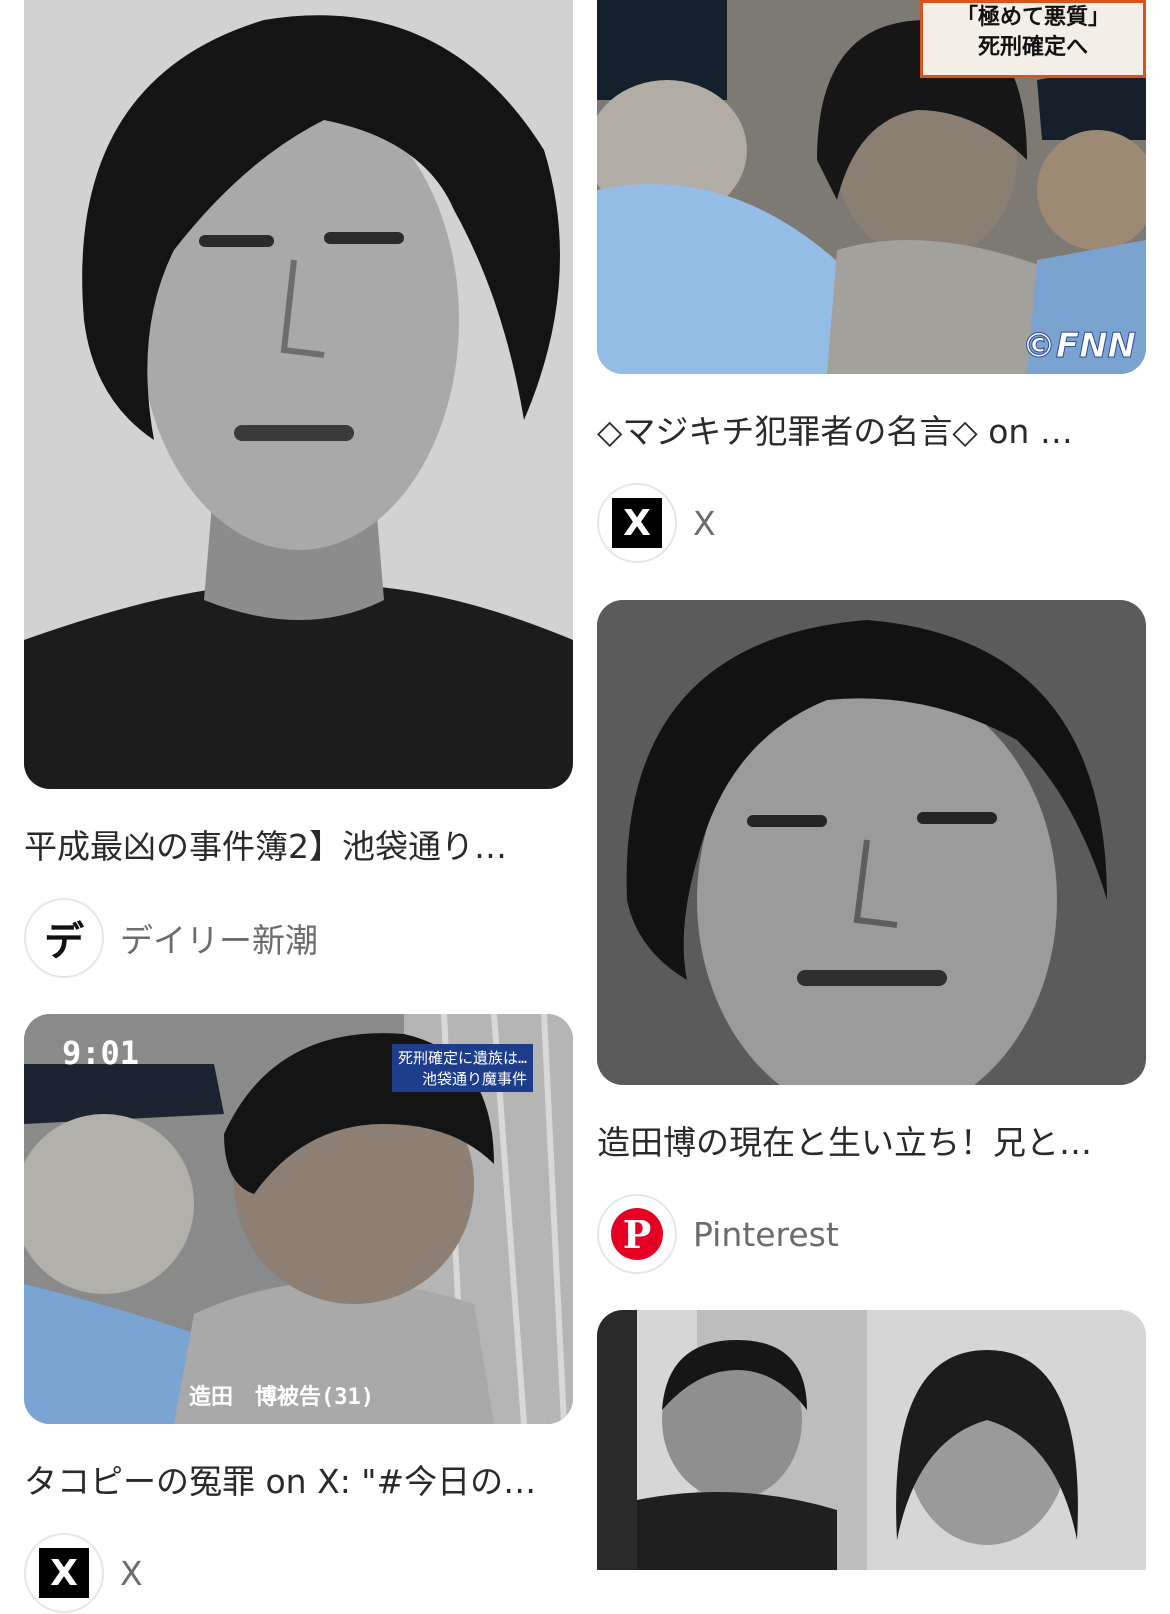  I want to click on news-caption: 死刑確定に遺族は… 池袋通り魔事件, so click(462, 1068).